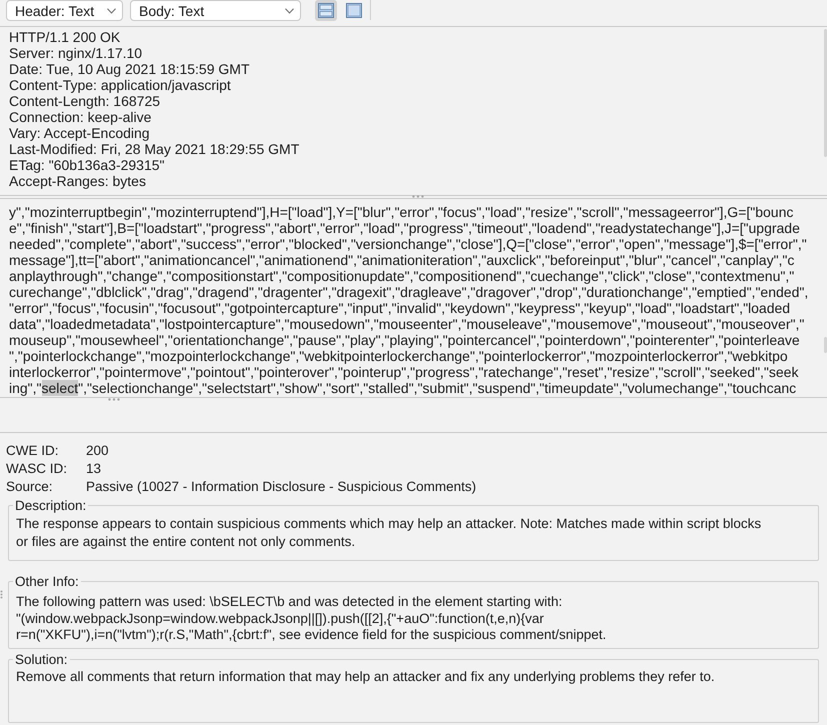 This screenshot has width=827, height=725. I want to click on body-text-line: "error","focus","focusin","focusout","gotpointercapture","input","invalid","keydown","keypress","keyup","load","loadstart","loaded, so click(399, 308).